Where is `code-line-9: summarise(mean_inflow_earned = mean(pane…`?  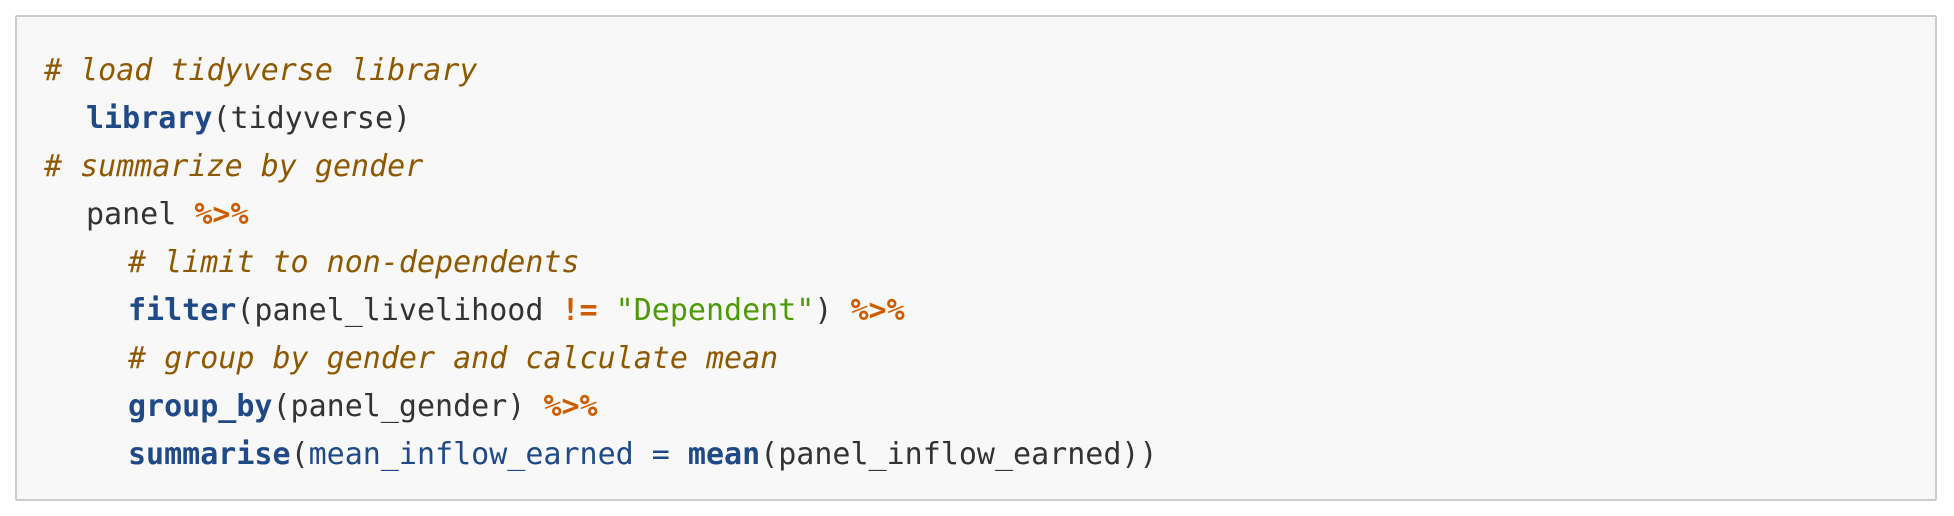 code-line-9: summarise(mean_inflow_earned = mean(pane… is located at coordinates (601, 455).